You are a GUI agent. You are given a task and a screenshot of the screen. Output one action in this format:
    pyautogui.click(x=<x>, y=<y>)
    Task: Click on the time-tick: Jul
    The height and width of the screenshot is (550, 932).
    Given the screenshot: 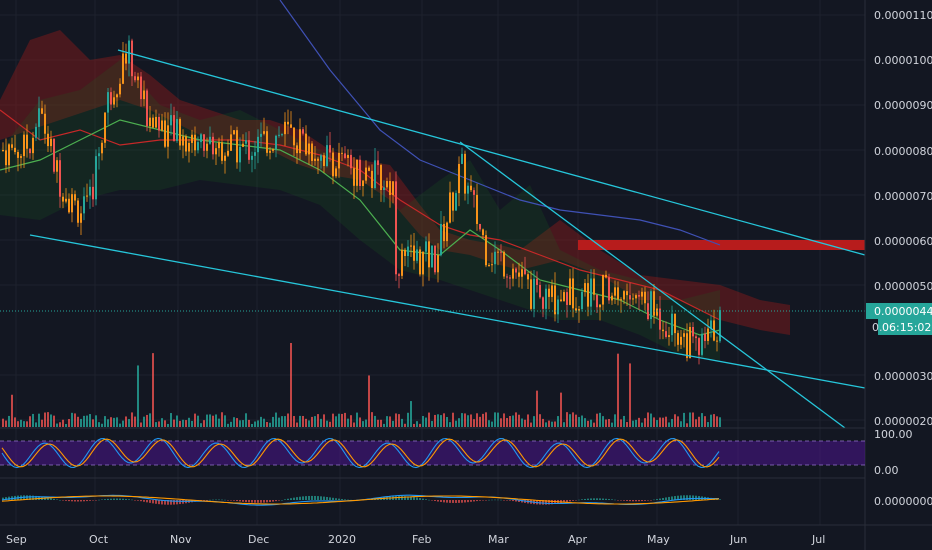 What is the action you would take?
    pyautogui.click(x=818, y=539)
    